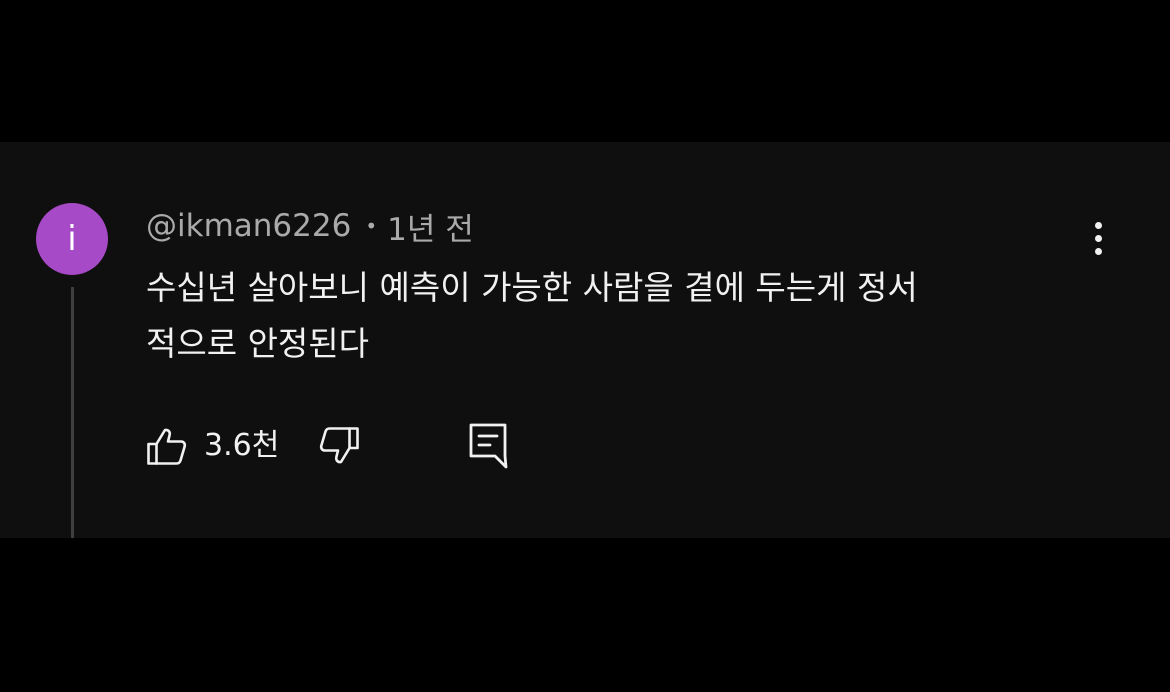 The width and height of the screenshot is (1170, 692). What do you see at coordinates (242, 445) in the screenshot?
I see `like-count: 3.6천` at bounding box center [242, 445].